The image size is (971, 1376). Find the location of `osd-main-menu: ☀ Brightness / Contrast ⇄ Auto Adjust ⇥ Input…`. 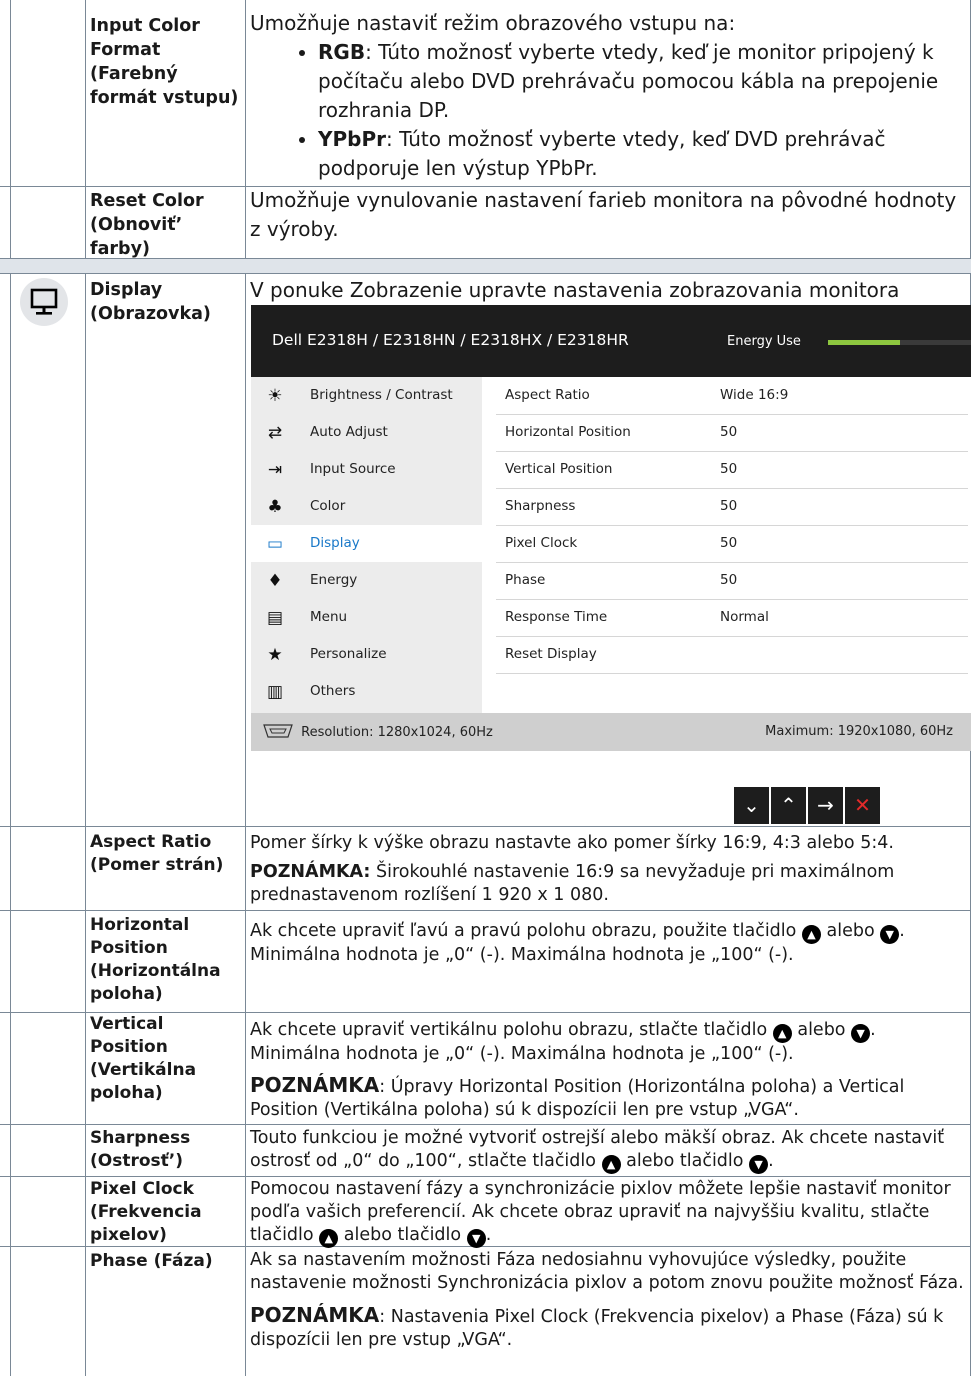

osd-main-menu: ☀ Brightness / Contrast ⇄ Auto Adjust ⇥ Input… is located at coordinates (366, 545).